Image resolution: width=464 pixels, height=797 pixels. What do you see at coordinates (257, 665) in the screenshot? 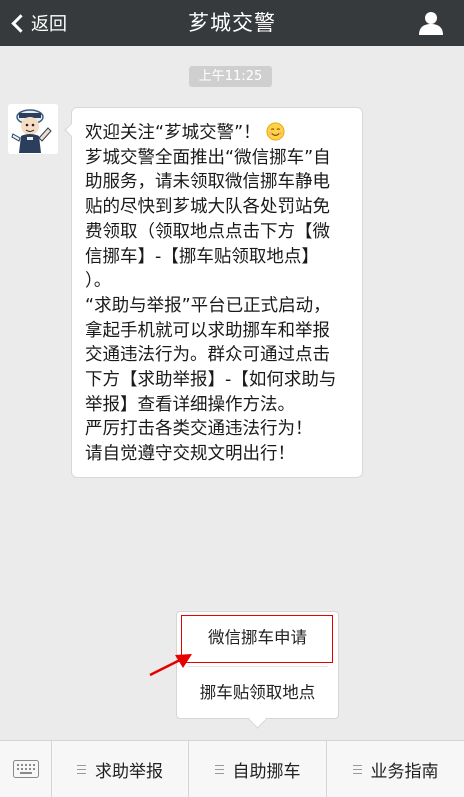
I see `submenu-popup: 微信挪车申请 挪车贴领取地点` at bounding box center [257, 665].